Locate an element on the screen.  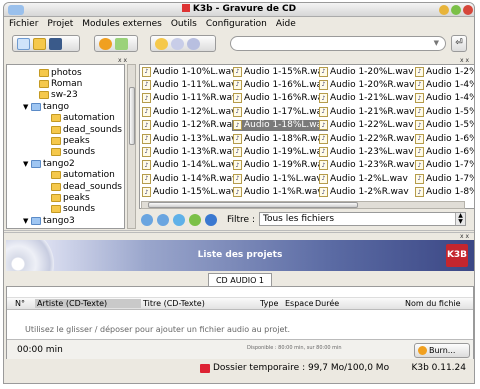
file-item: ♪Audio 1-7%R is located at coordinates (444, 178).